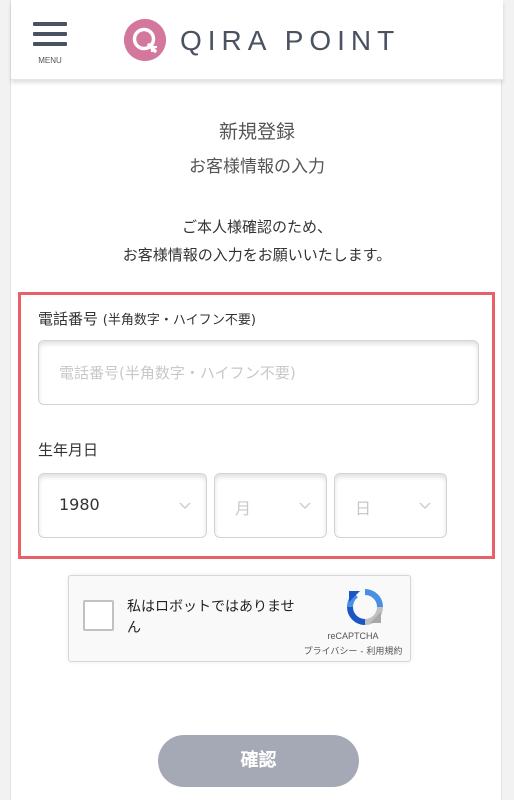  I want to click on birthdate-label: 生年月日, so click(68, 450).